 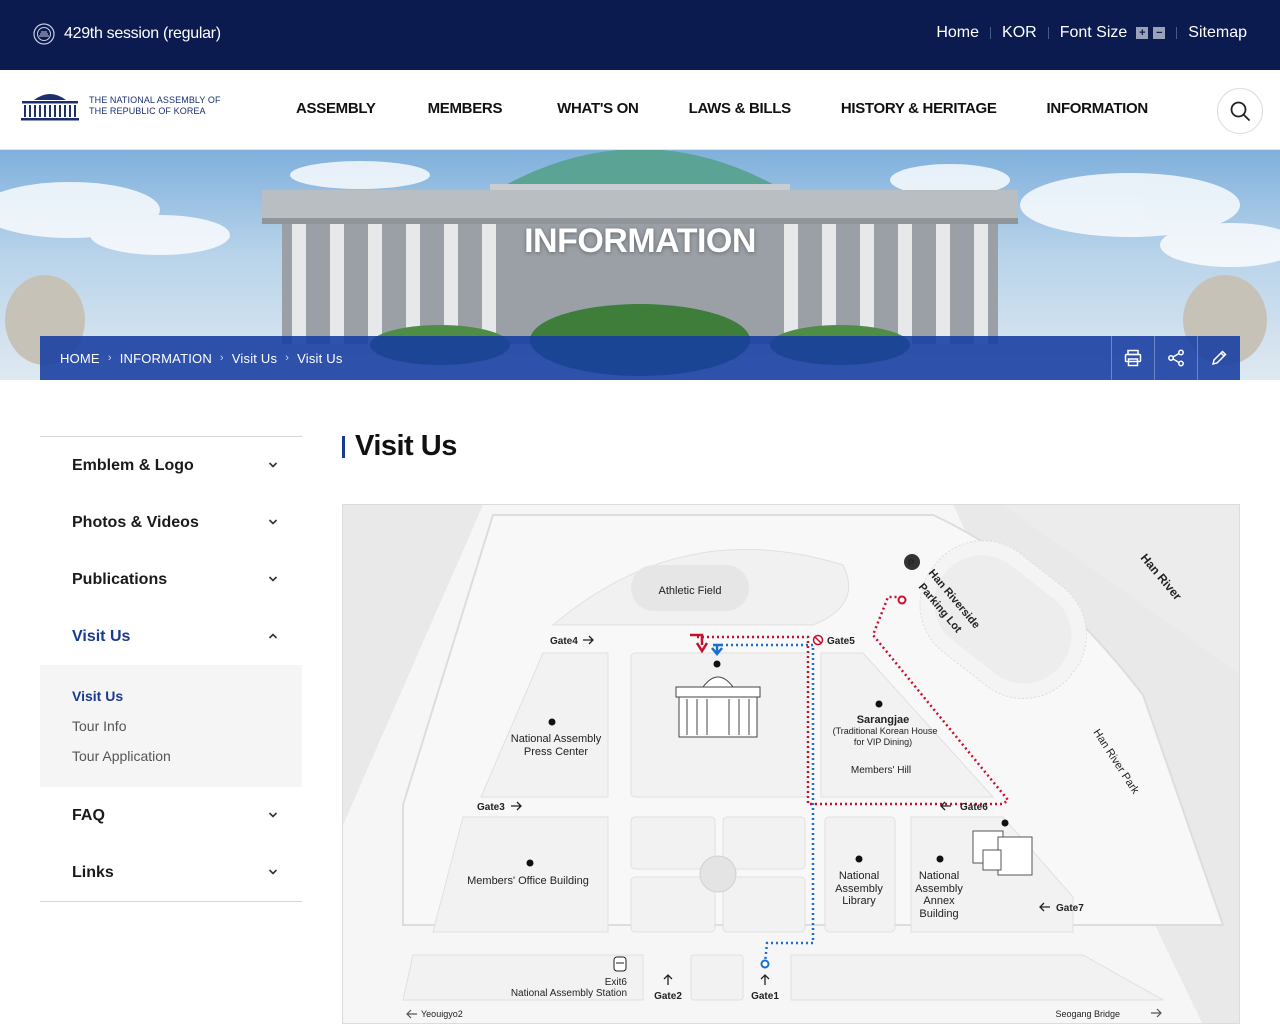 What do you see at coordinates (133, 465) in the screenshot?
I see `sidebar-item-label: Emblem & Logo` at bounding box center [133, 465].